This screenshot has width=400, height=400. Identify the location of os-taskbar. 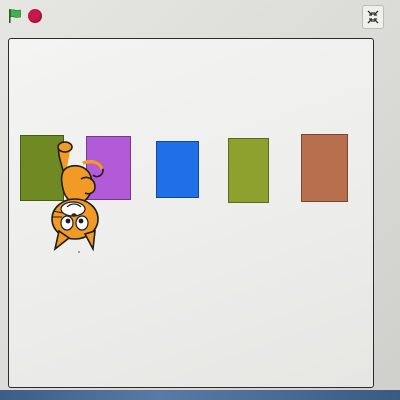
(200, 395).